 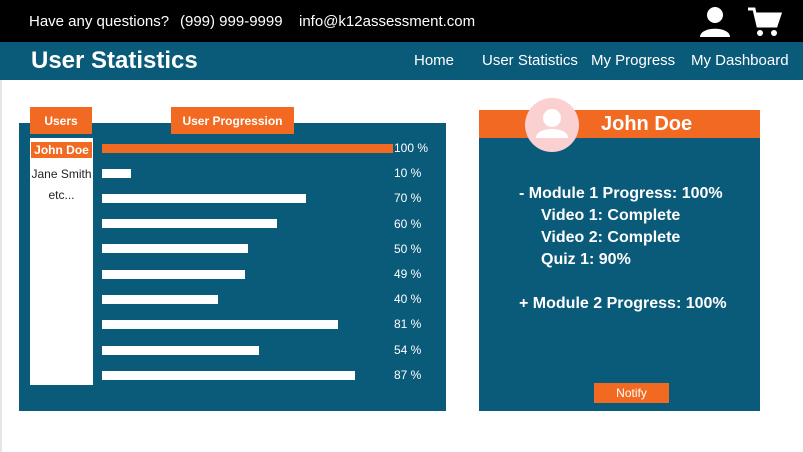 What do you see at coordinates (764, 22) in the screenshot?
I see `cart-icon` at bounding box center [764, 22].